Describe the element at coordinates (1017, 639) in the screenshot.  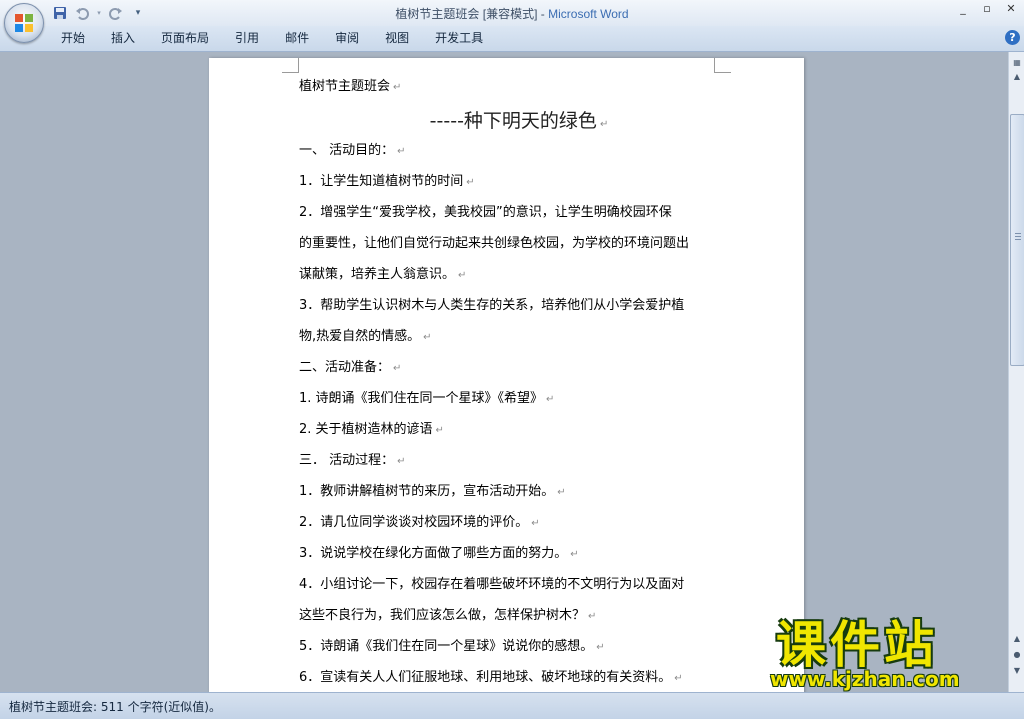
I see `previous-page-icon: ▲` at that location.